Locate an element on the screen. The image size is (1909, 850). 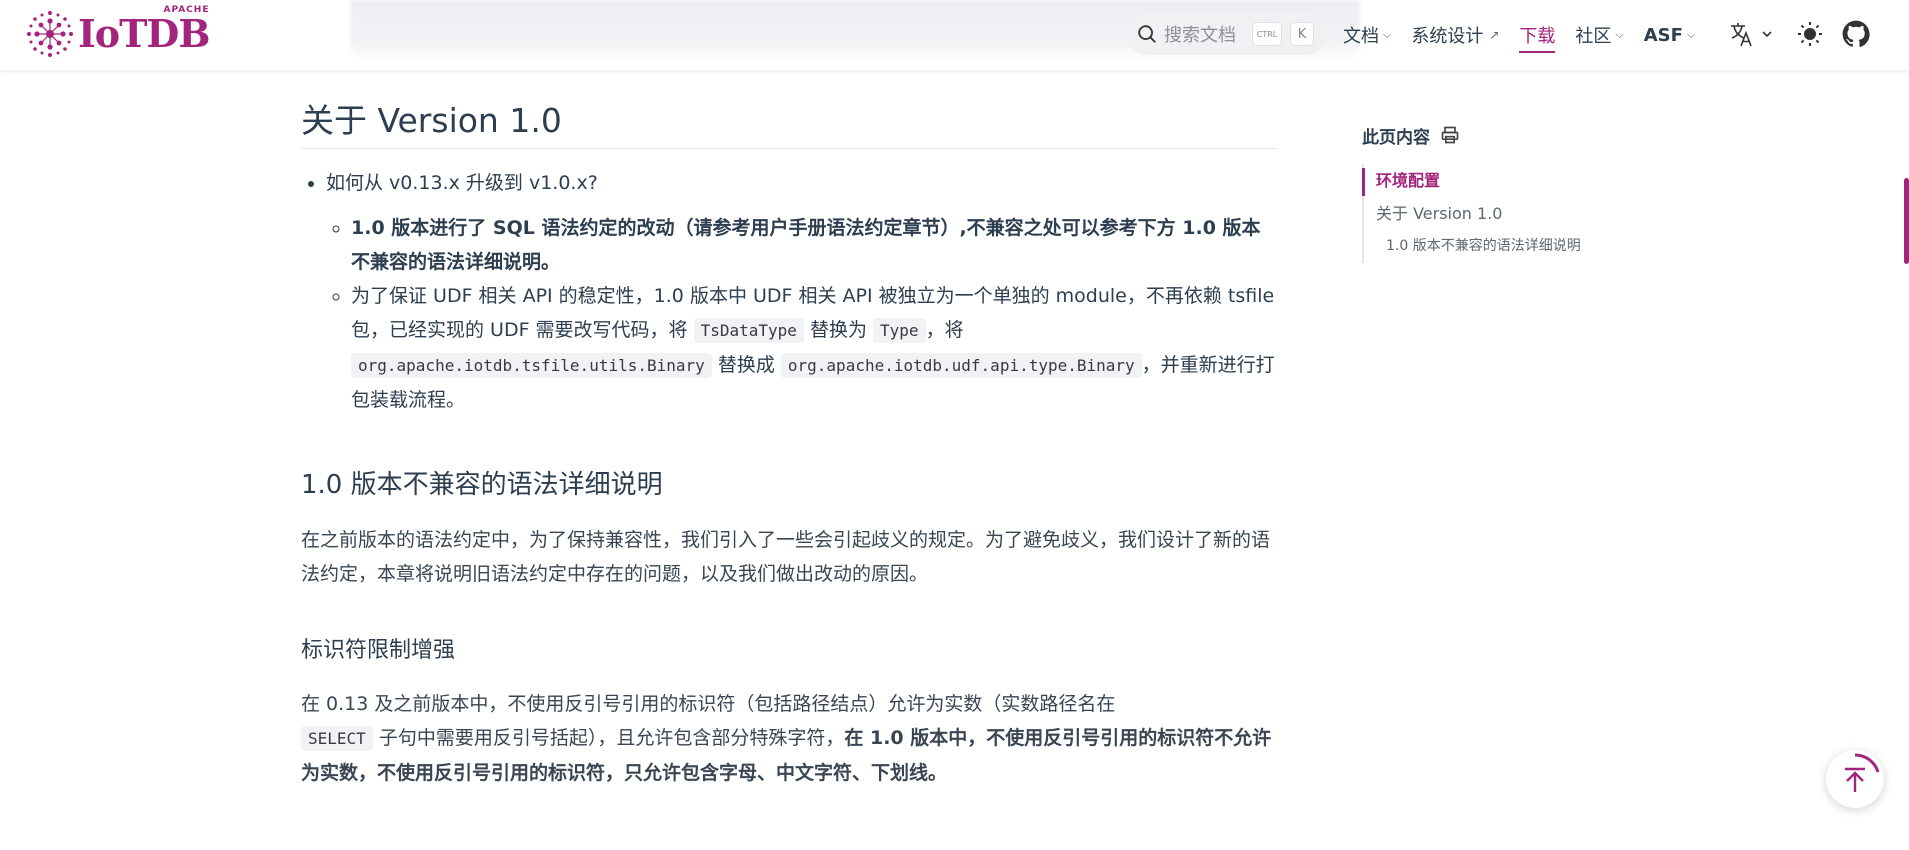
nav-item-asf: ASF ⌵ is located at coordinates (1670, 35).